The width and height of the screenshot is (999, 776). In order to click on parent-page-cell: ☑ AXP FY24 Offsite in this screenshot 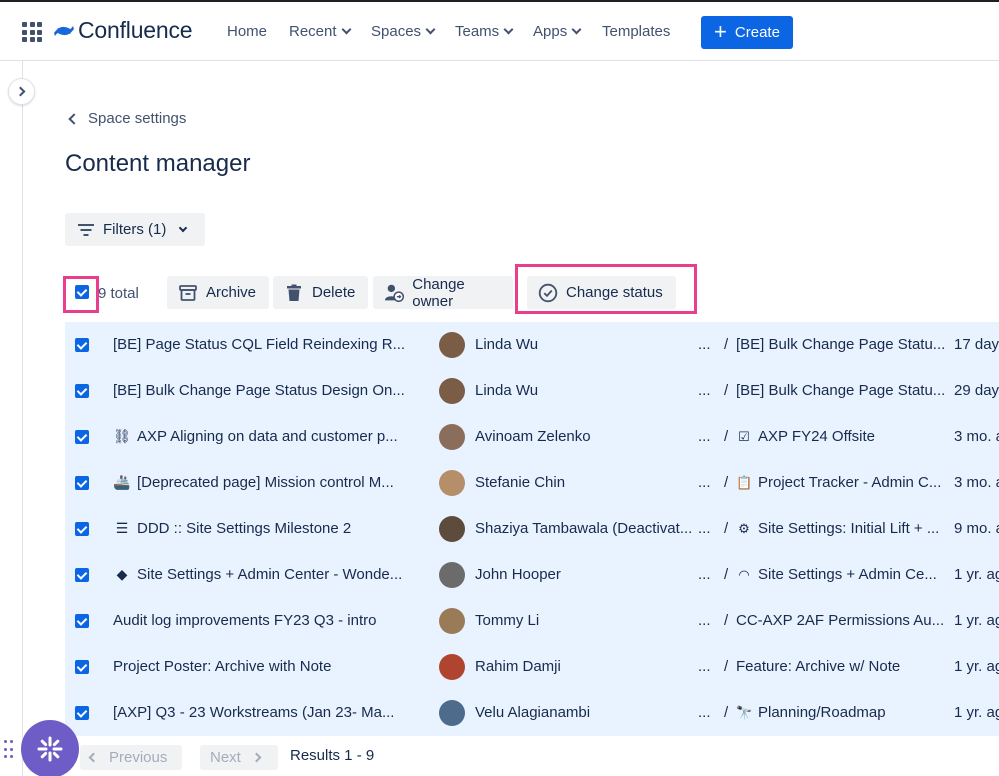, I will do `click(805, 436)`.